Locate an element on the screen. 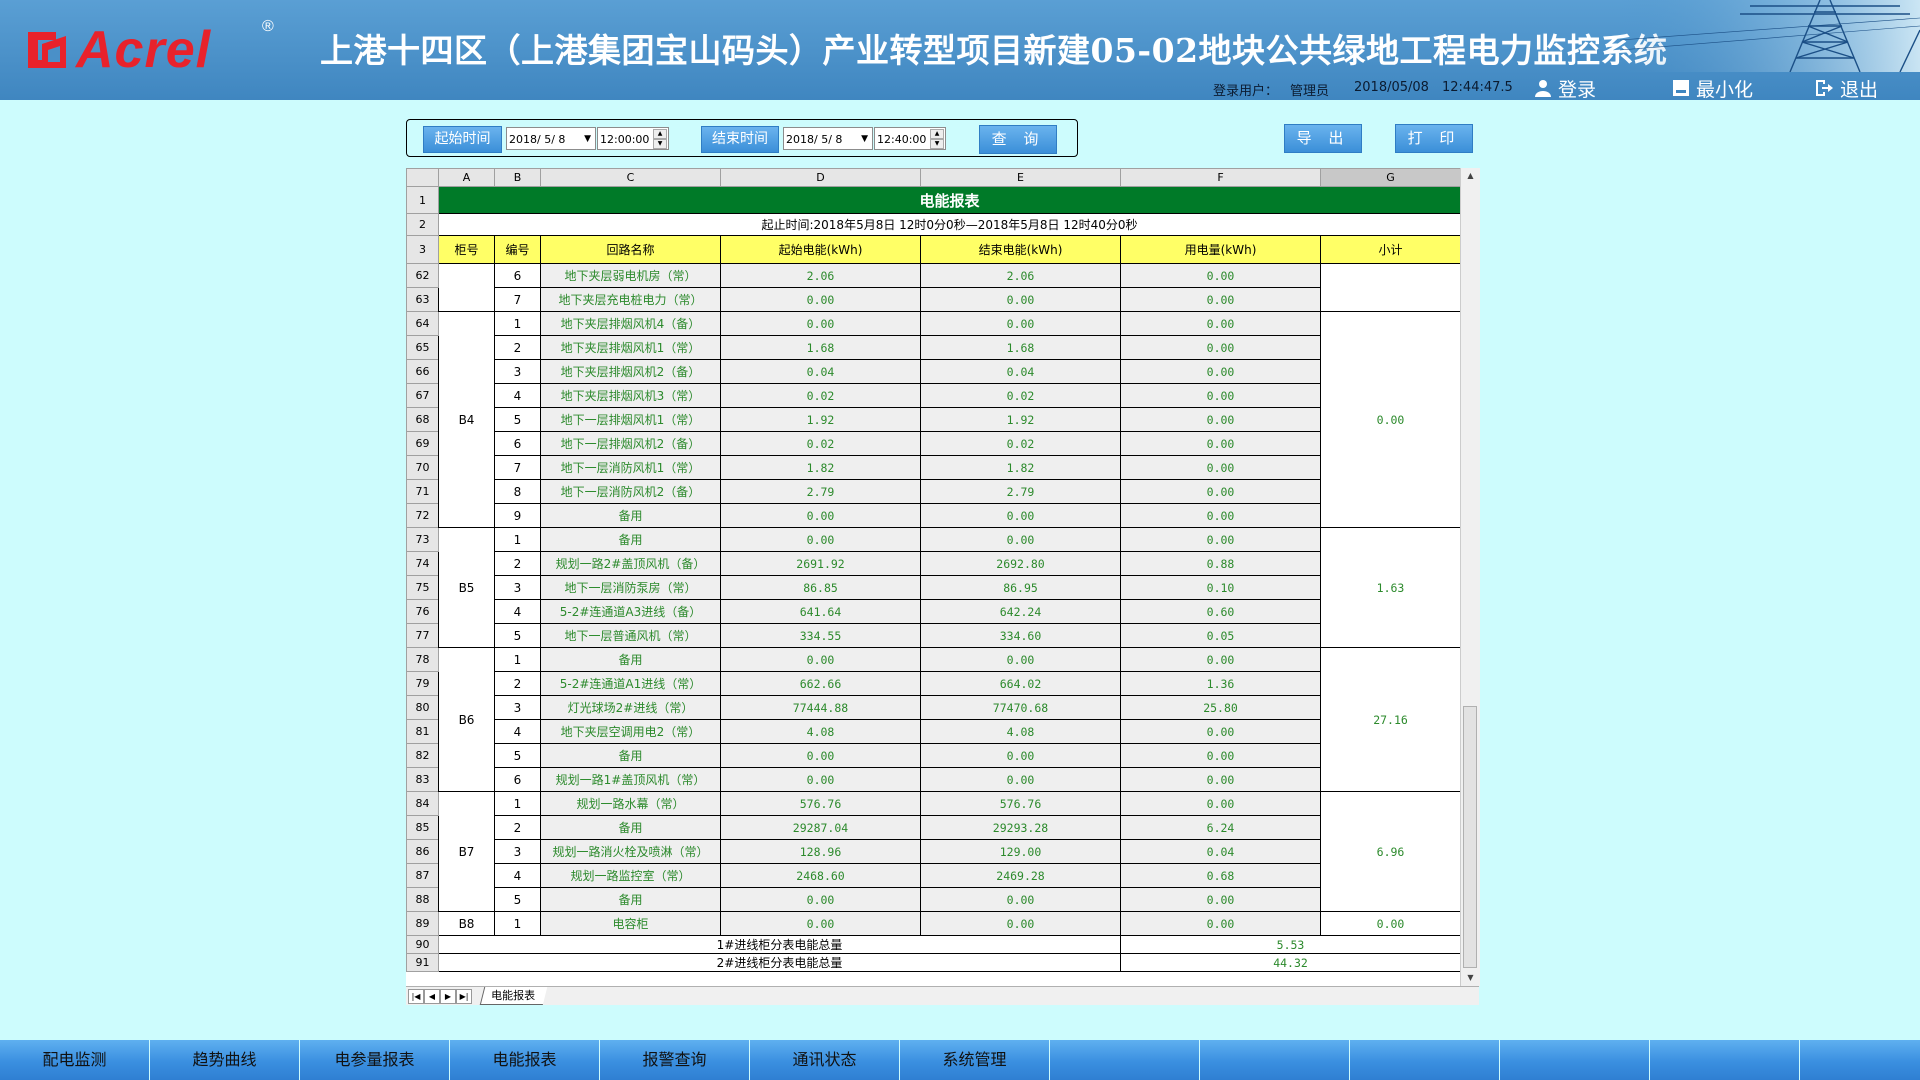 The width and height of the screenshot is (1920, 1080). circuit-name-cell: 灯光球场2#进线（常） is located at coordinates (630, 707).